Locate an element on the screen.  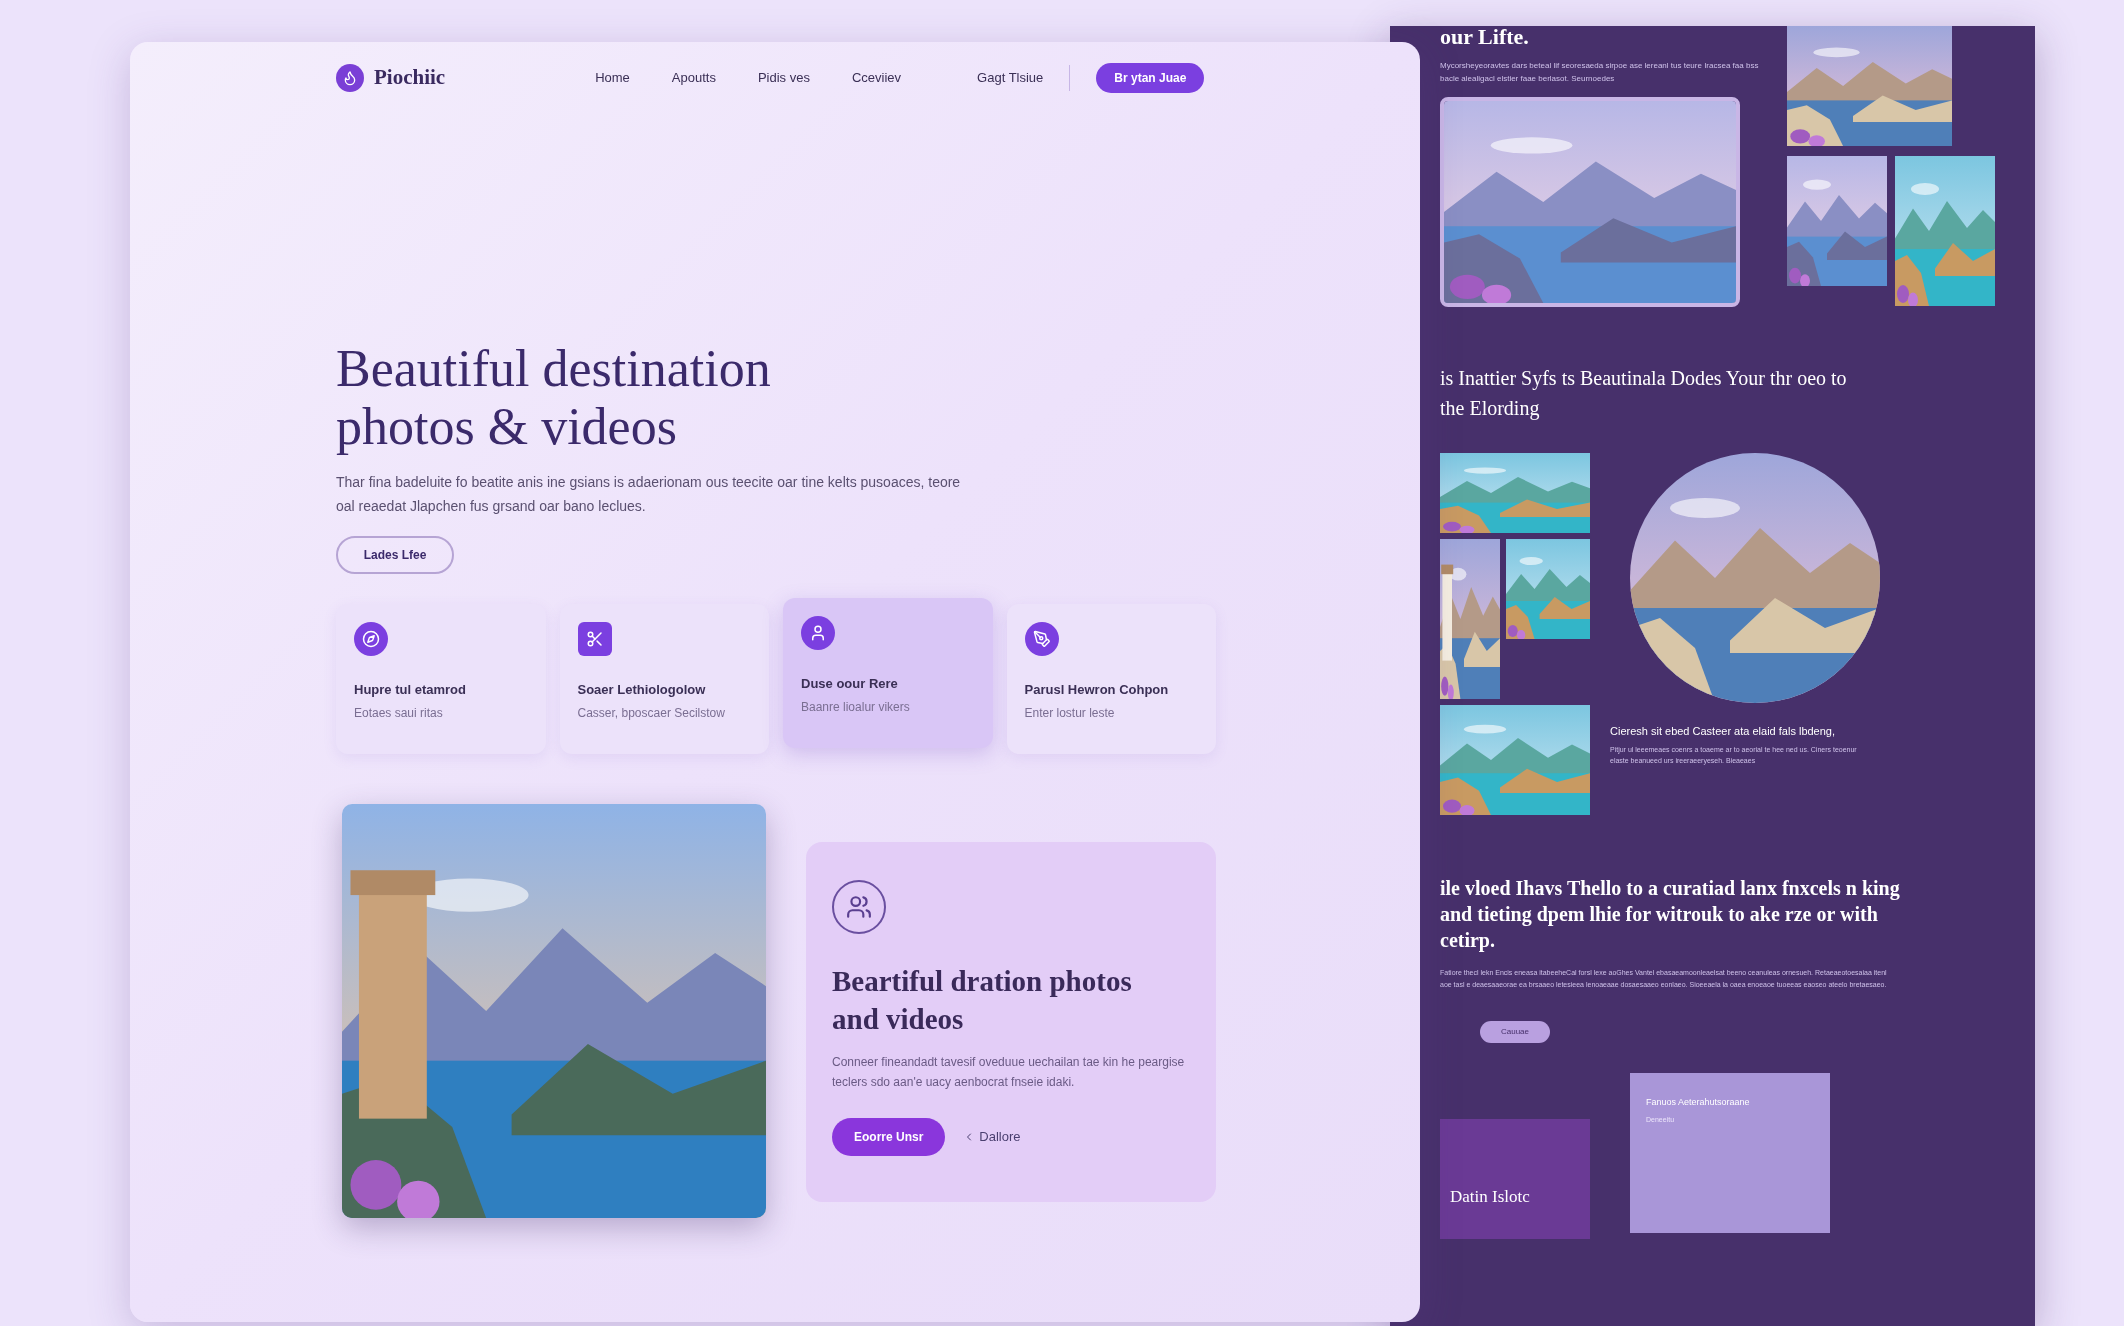
scissors-icon is located at coordinates (594, 639).